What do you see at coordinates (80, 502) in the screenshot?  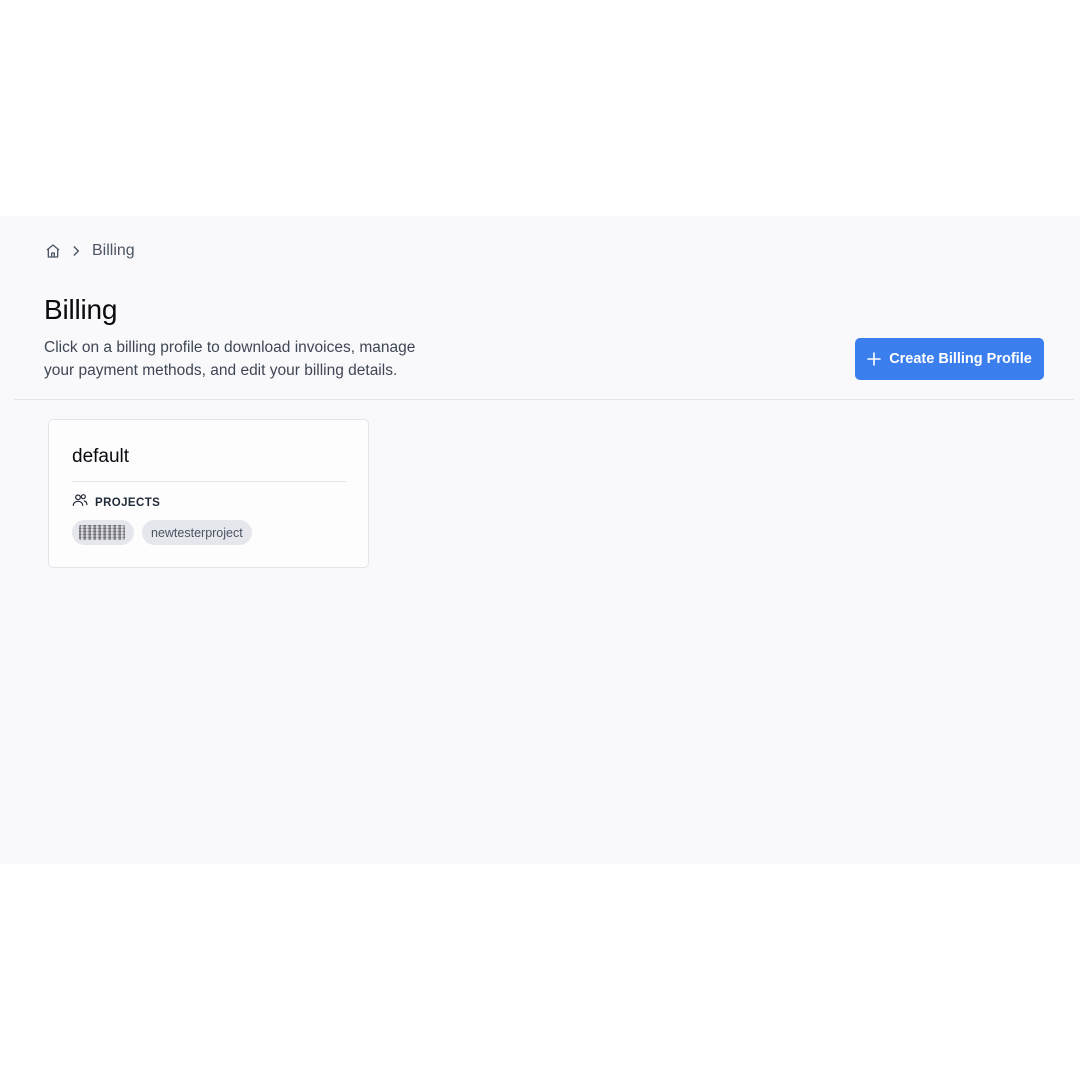 I see `users-icon` at bounding box center [80, 502].